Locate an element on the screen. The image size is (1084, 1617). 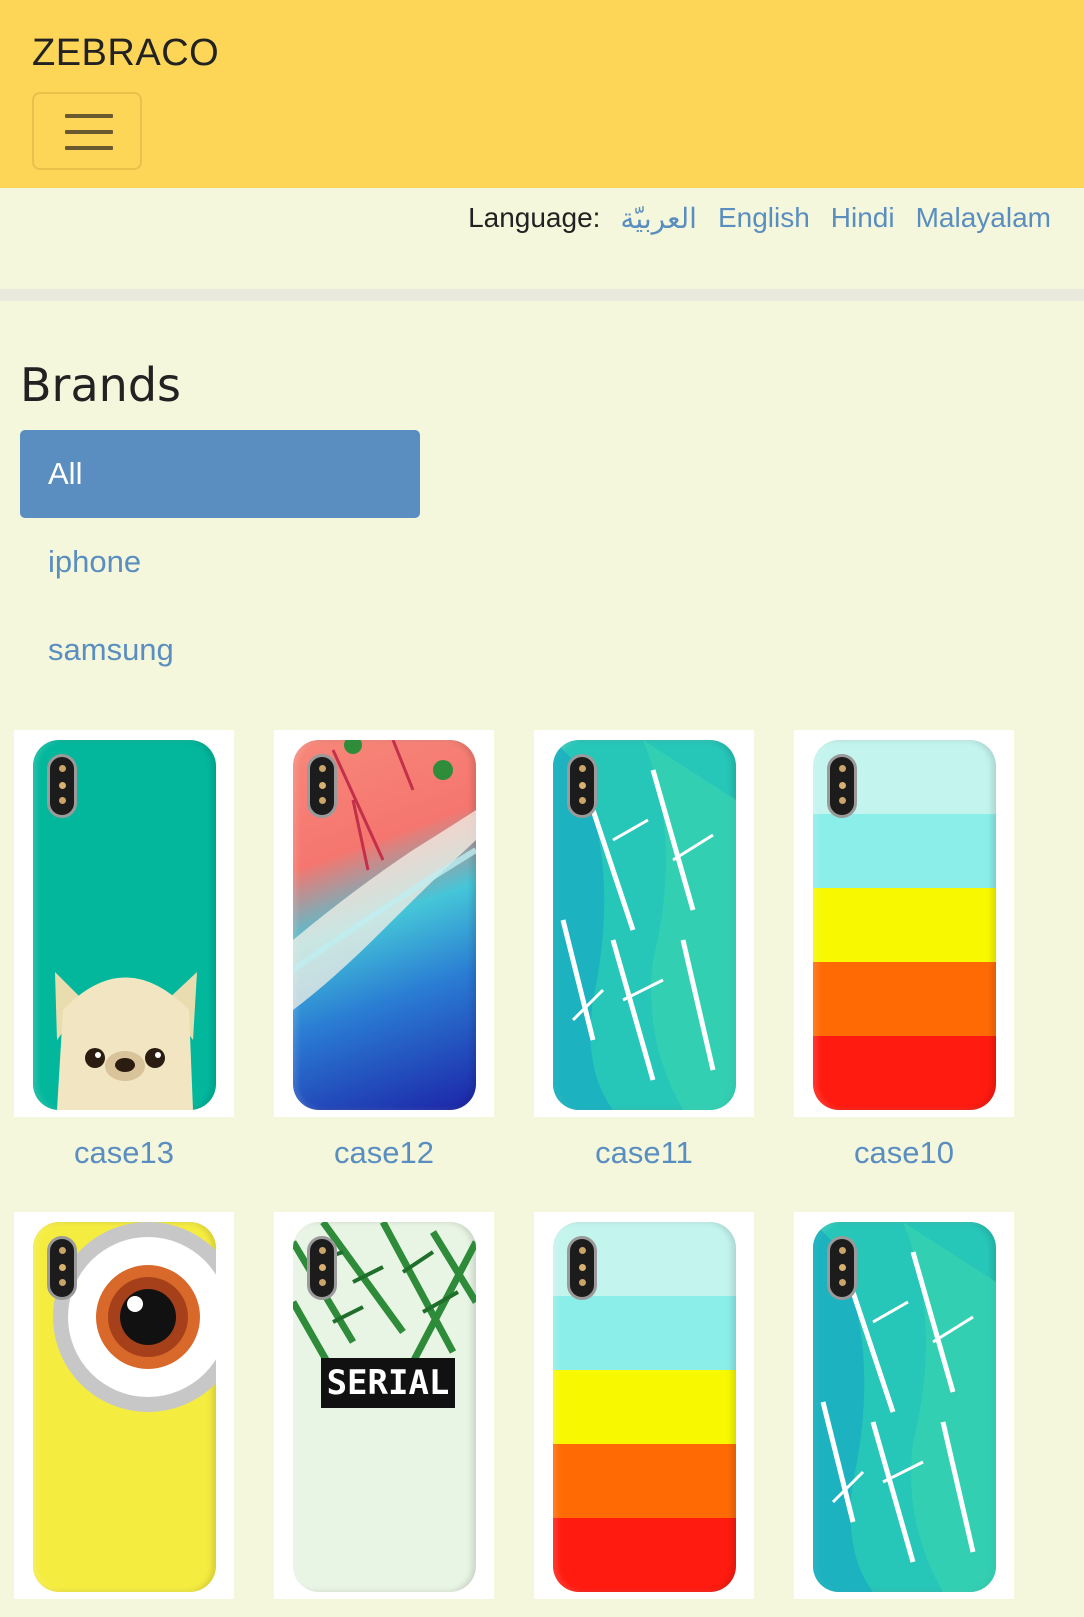
language-link-hindi: Hindi is located at coordinates (863, 218).